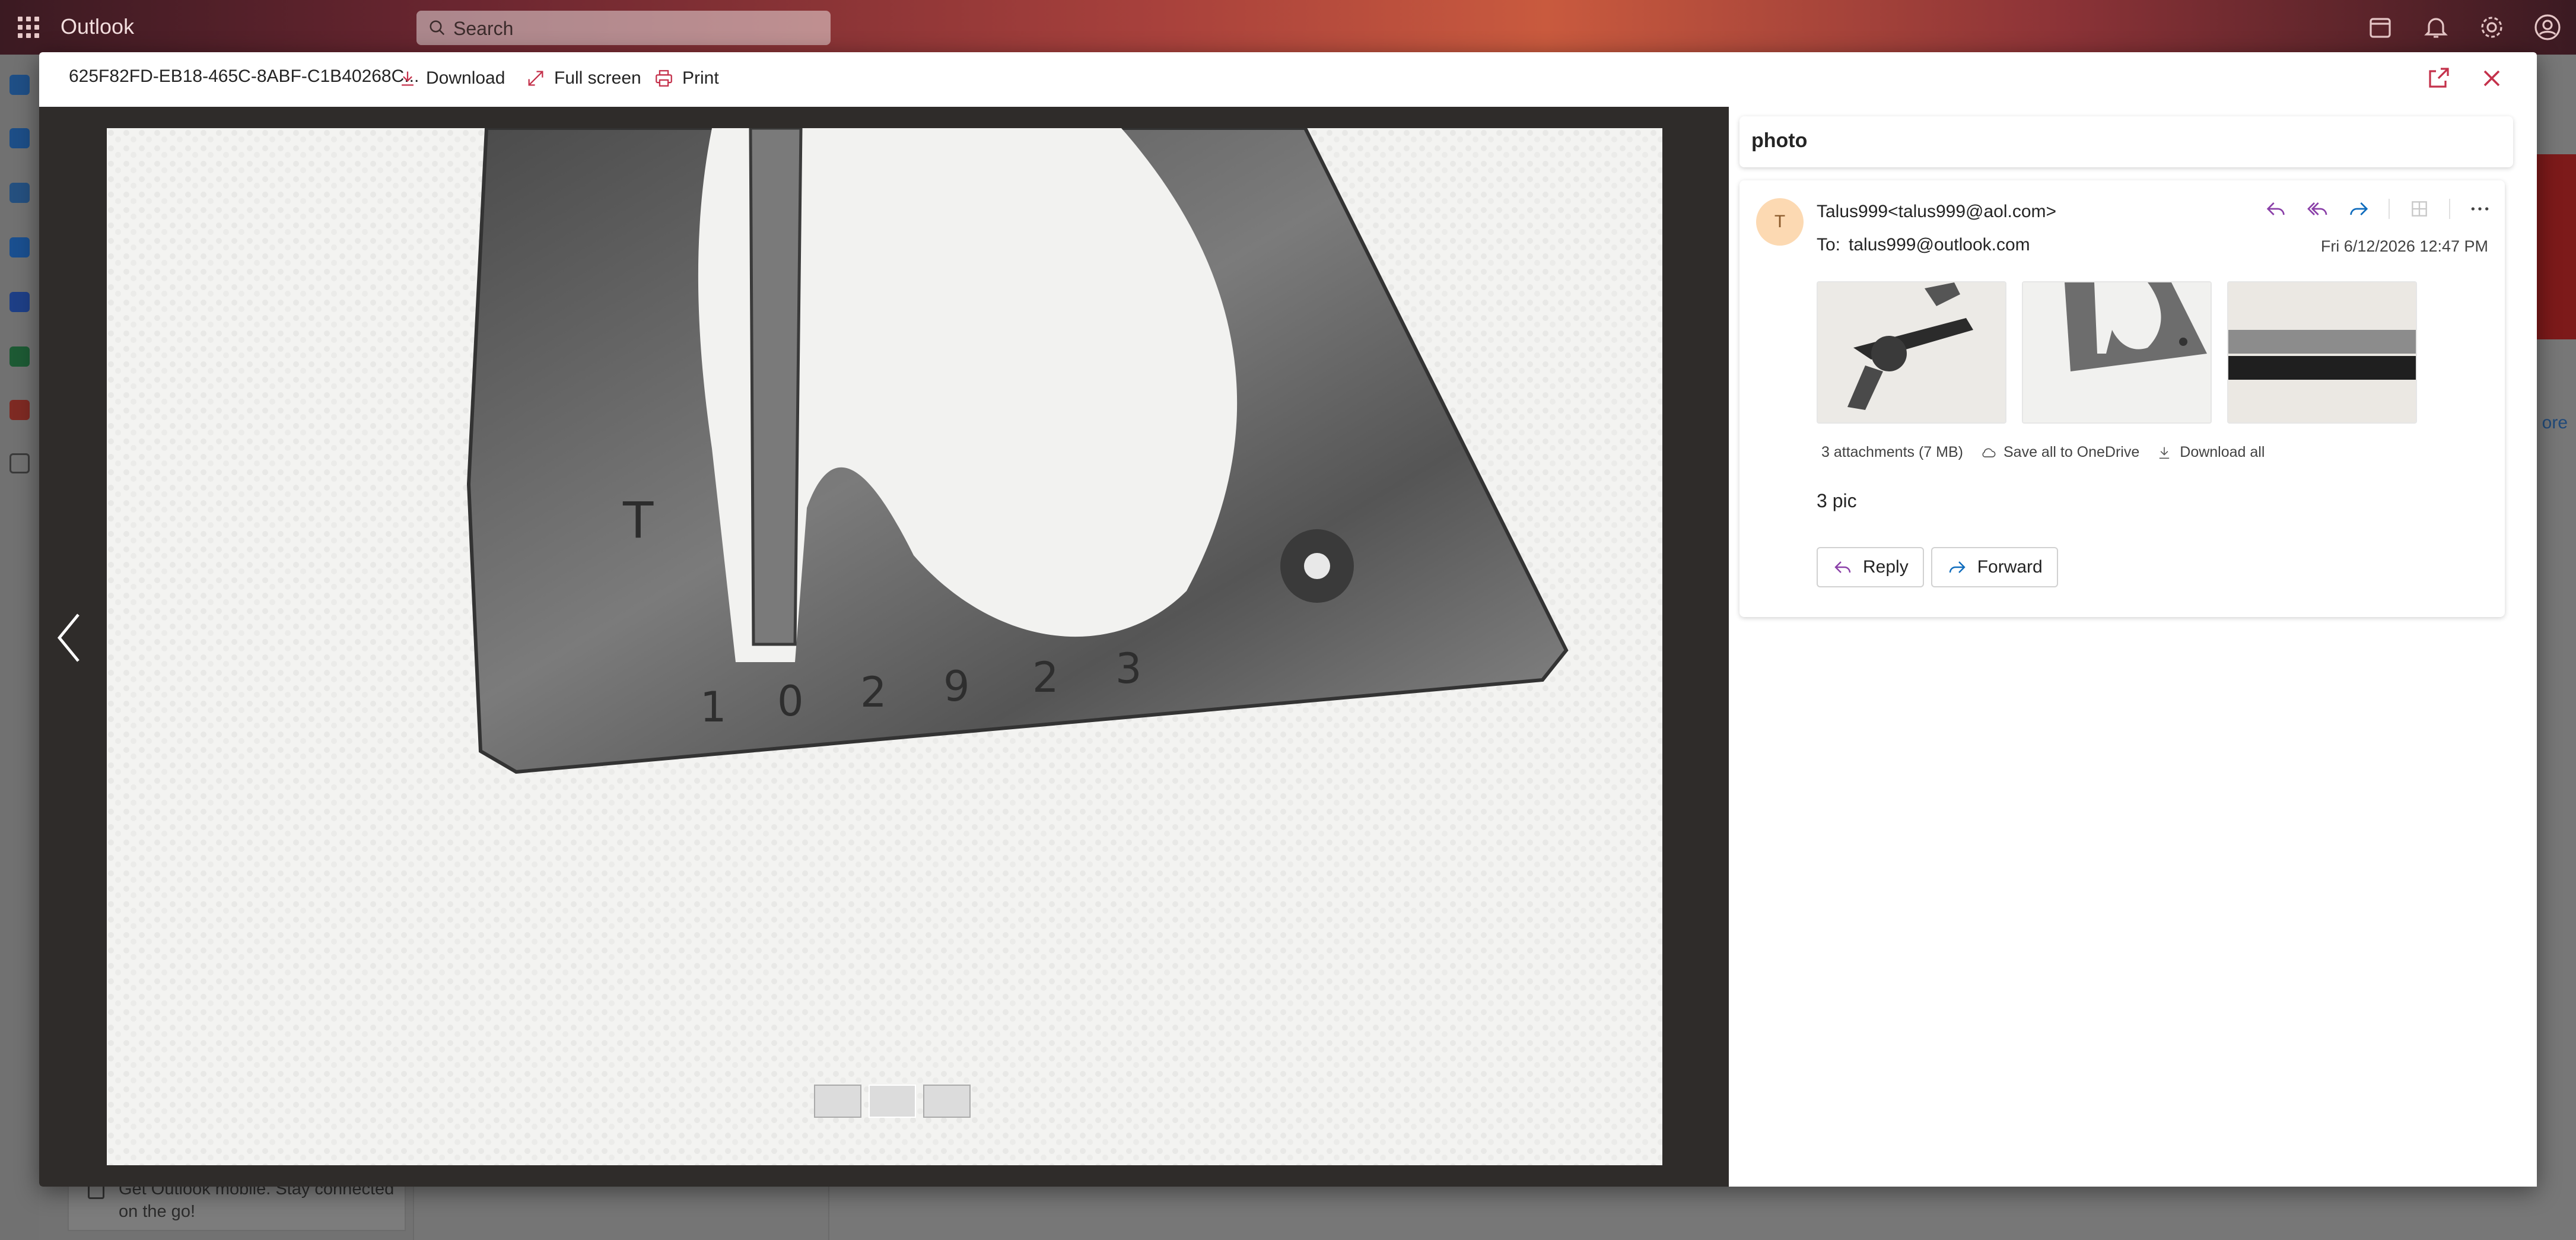 The width and height of the screenshot is (2576, 1240). What do you see at coordinates (700, 78) in the screenshot?
I see `print-label: Print` at bounding box center [700, 78].